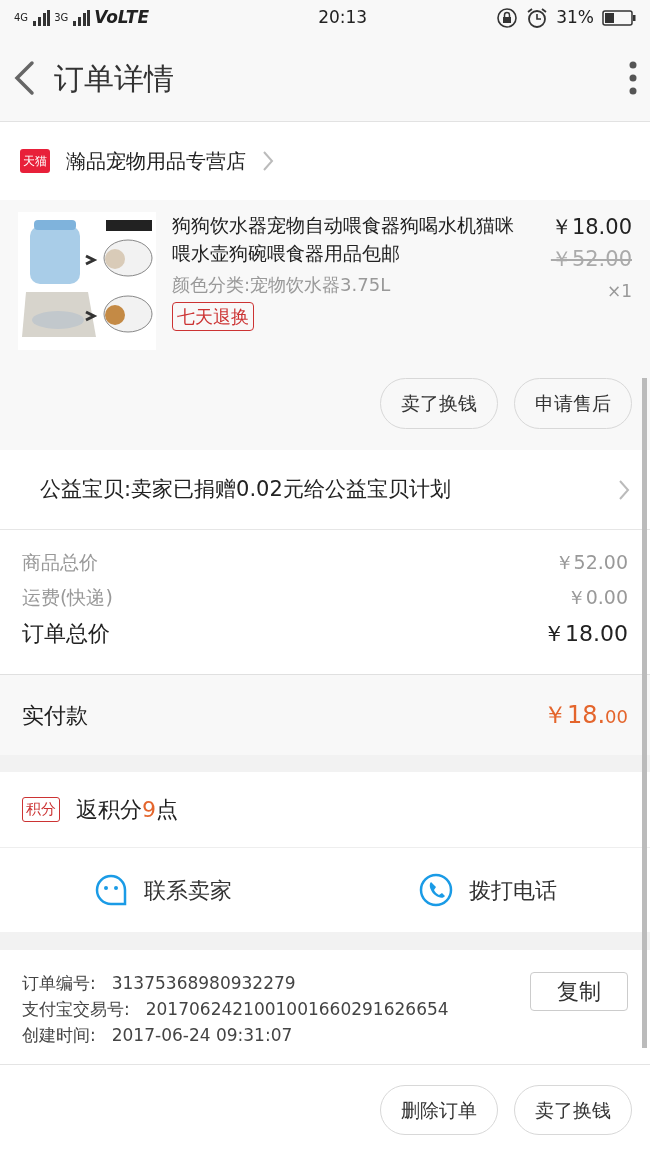 The width and height of the screenshot is (650, 1155). What do you see at coordinates (114, 78) in the screenshot?
I see `page-title: 订单详情` at bounding box center [114, 78].